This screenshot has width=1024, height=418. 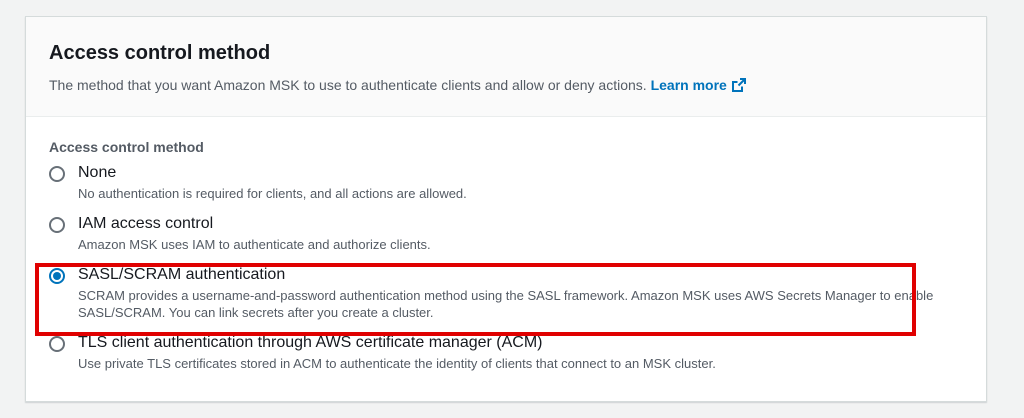 I want to click on radio-button-none, so click(x=57, y=174).